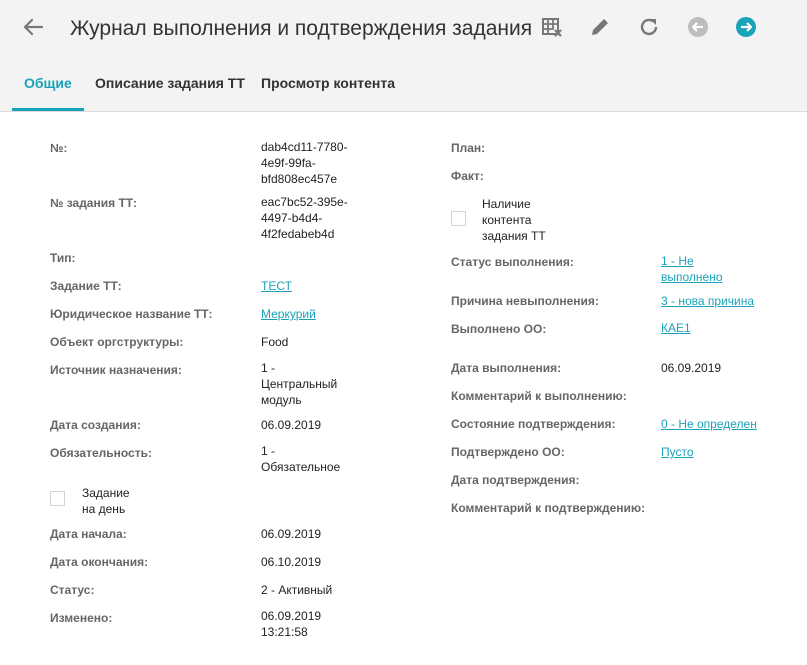 The height and width of the screenshot is (665, 807). Describe the element at coordinates (33, 27) in the screenshot. I see `back-arrow-icon` at that location.